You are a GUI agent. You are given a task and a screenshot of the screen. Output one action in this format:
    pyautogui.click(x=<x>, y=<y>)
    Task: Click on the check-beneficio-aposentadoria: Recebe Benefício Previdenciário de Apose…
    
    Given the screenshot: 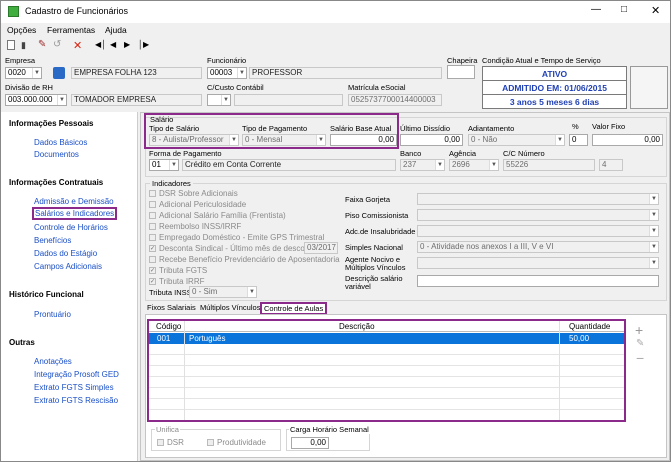 What is the action you would take?
    pyautogui.click(x=244, y=259)
    